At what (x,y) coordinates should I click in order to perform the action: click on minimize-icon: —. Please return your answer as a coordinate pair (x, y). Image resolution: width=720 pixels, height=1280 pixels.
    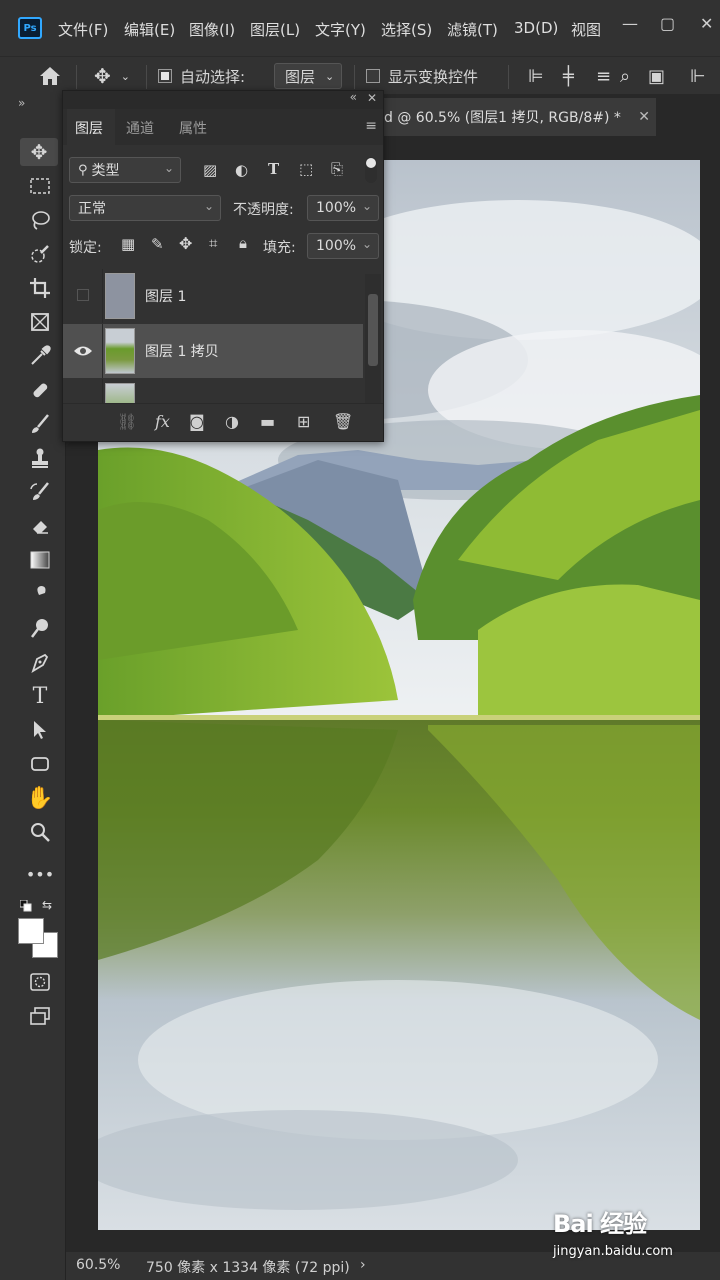
    Looking at the image, I should click on (630, 23).